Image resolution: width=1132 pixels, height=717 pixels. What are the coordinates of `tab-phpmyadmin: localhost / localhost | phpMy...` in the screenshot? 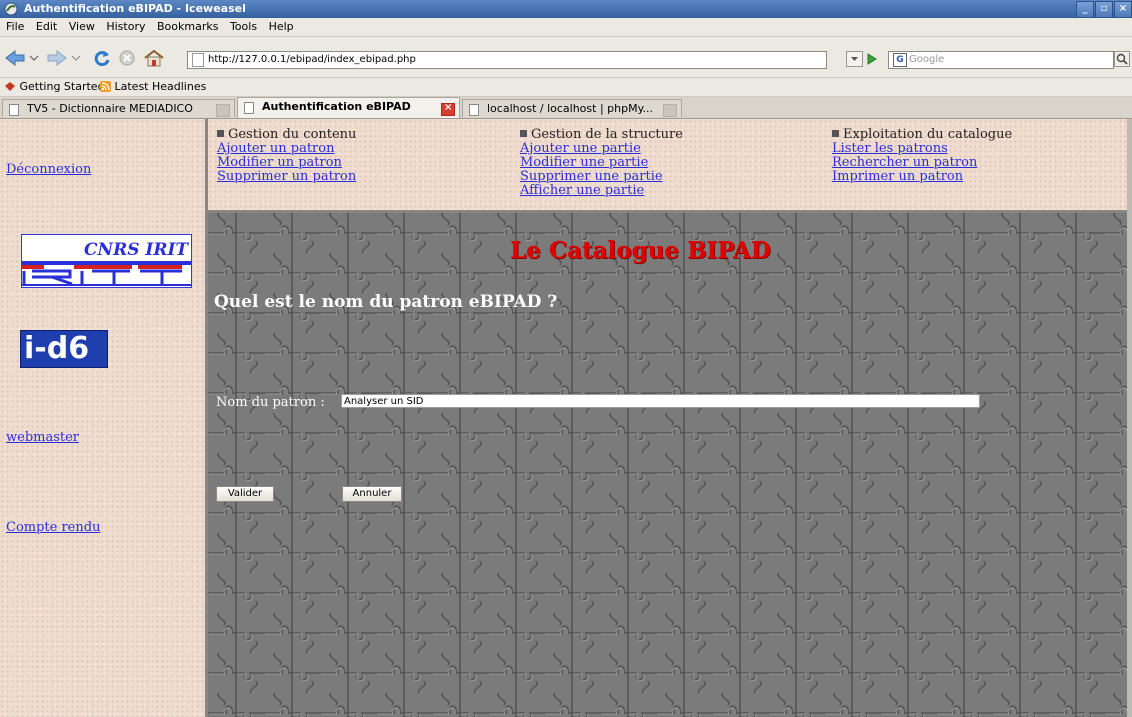 It's located at (572, 108).